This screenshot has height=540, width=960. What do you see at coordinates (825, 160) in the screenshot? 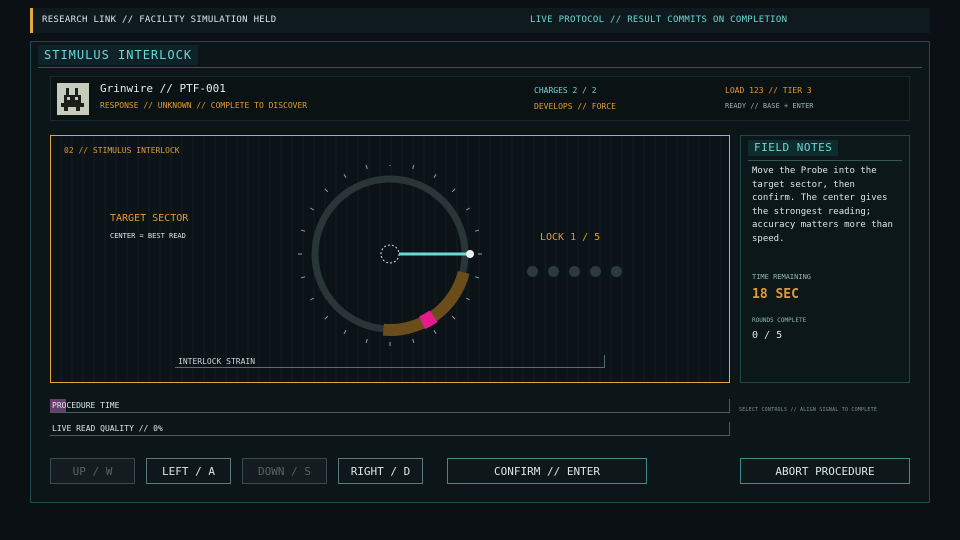
I see `field-notes-divider` at bounding box center [825, 160].